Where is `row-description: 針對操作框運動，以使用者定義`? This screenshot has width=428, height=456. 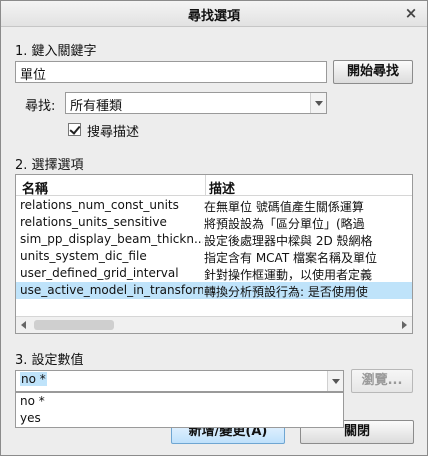
row-description: 針對操作框運動，以使用者定義 is located at coordinates (288, 275).